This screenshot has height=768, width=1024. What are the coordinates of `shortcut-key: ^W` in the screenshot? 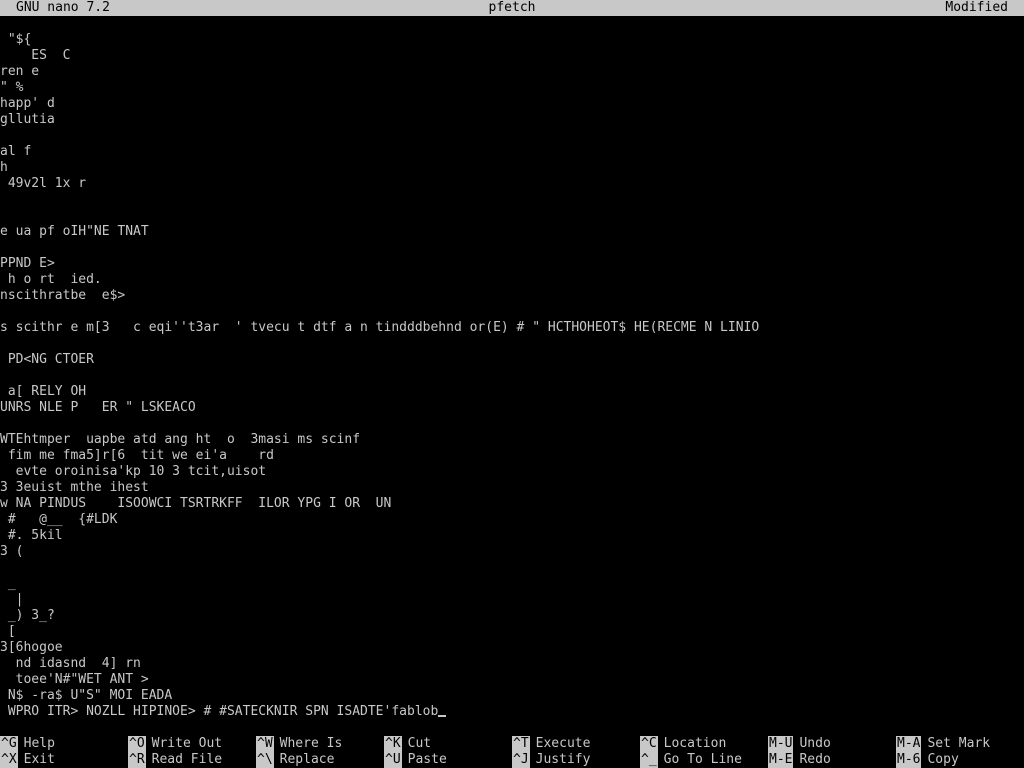 It's located at (265, 744).